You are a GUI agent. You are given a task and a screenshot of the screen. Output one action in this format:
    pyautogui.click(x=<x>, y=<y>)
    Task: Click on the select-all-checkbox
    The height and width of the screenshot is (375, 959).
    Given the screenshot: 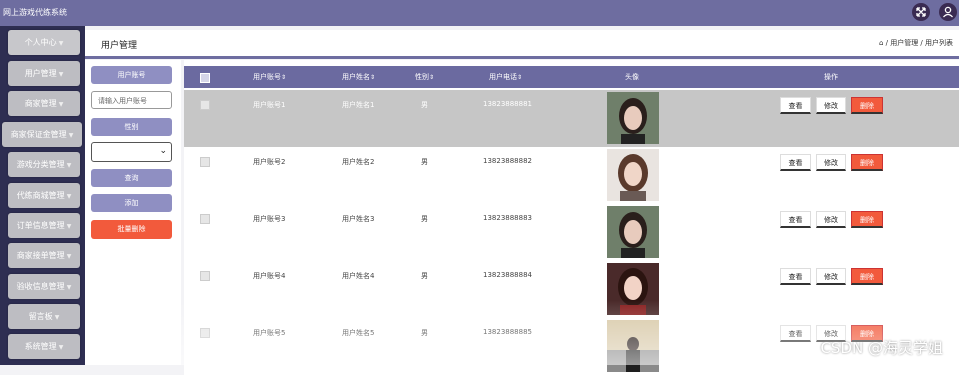 What is the action you would take?
    pyautogui.click(x=205, y=78)
    